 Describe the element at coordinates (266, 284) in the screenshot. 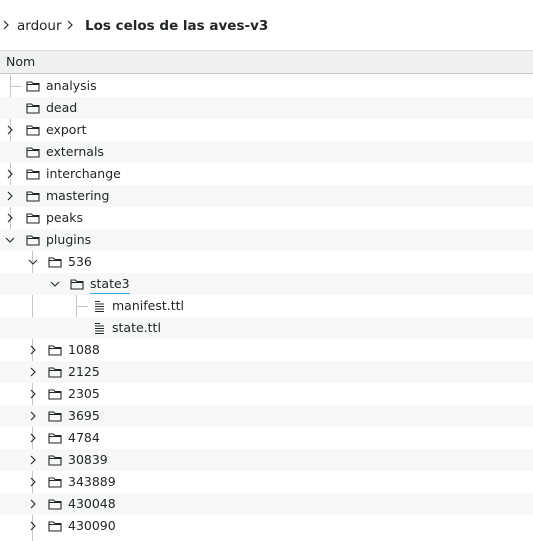

I see `tree-row-current: state3` at that location.